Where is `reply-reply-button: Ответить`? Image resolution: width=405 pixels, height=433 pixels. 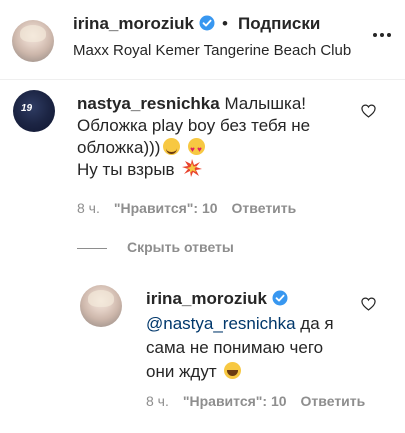
reply-reply-button: Ответить is located at coordinates (333, 401).